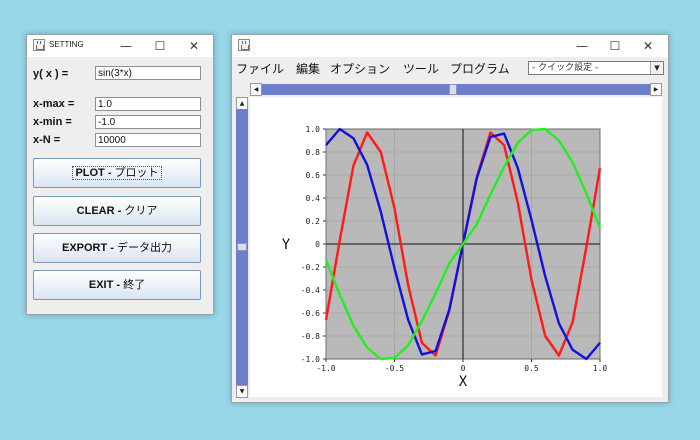 The width and height of the screenshot is (700, 440). What do you see at coordinates (313, 129) in the screenshot?
I see `y-tick-label: 1.0` at bounding box center [313, 129].